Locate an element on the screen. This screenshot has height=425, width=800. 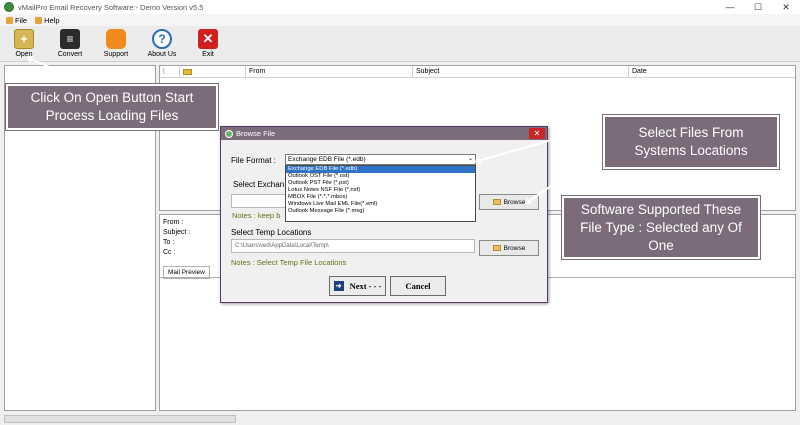
maximize-button: ☐ is located at coordinates (758, 7).